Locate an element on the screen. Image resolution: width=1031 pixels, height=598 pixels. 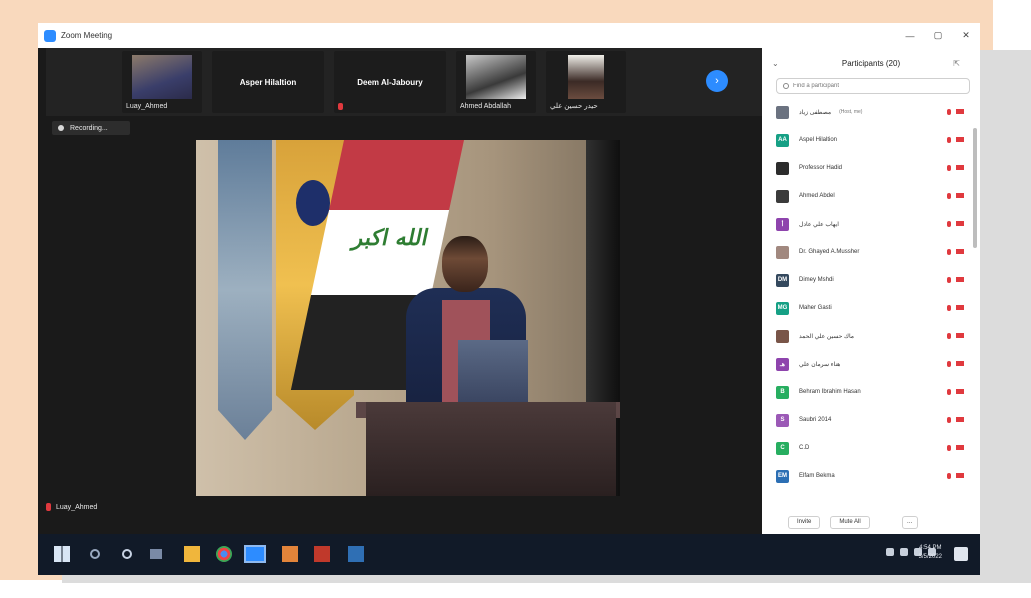
participant-name: Ahmed Abdel is located at coordinates (817, 196).